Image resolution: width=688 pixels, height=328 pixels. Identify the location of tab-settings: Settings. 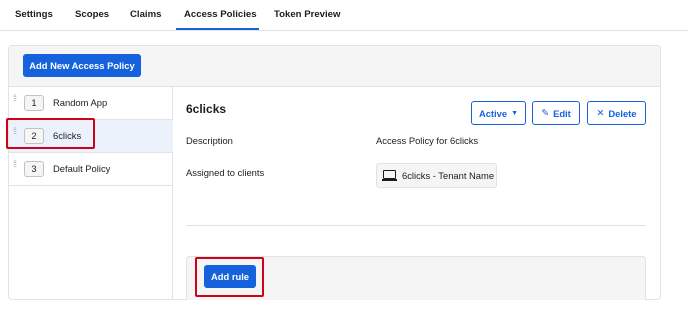
(34, 14).